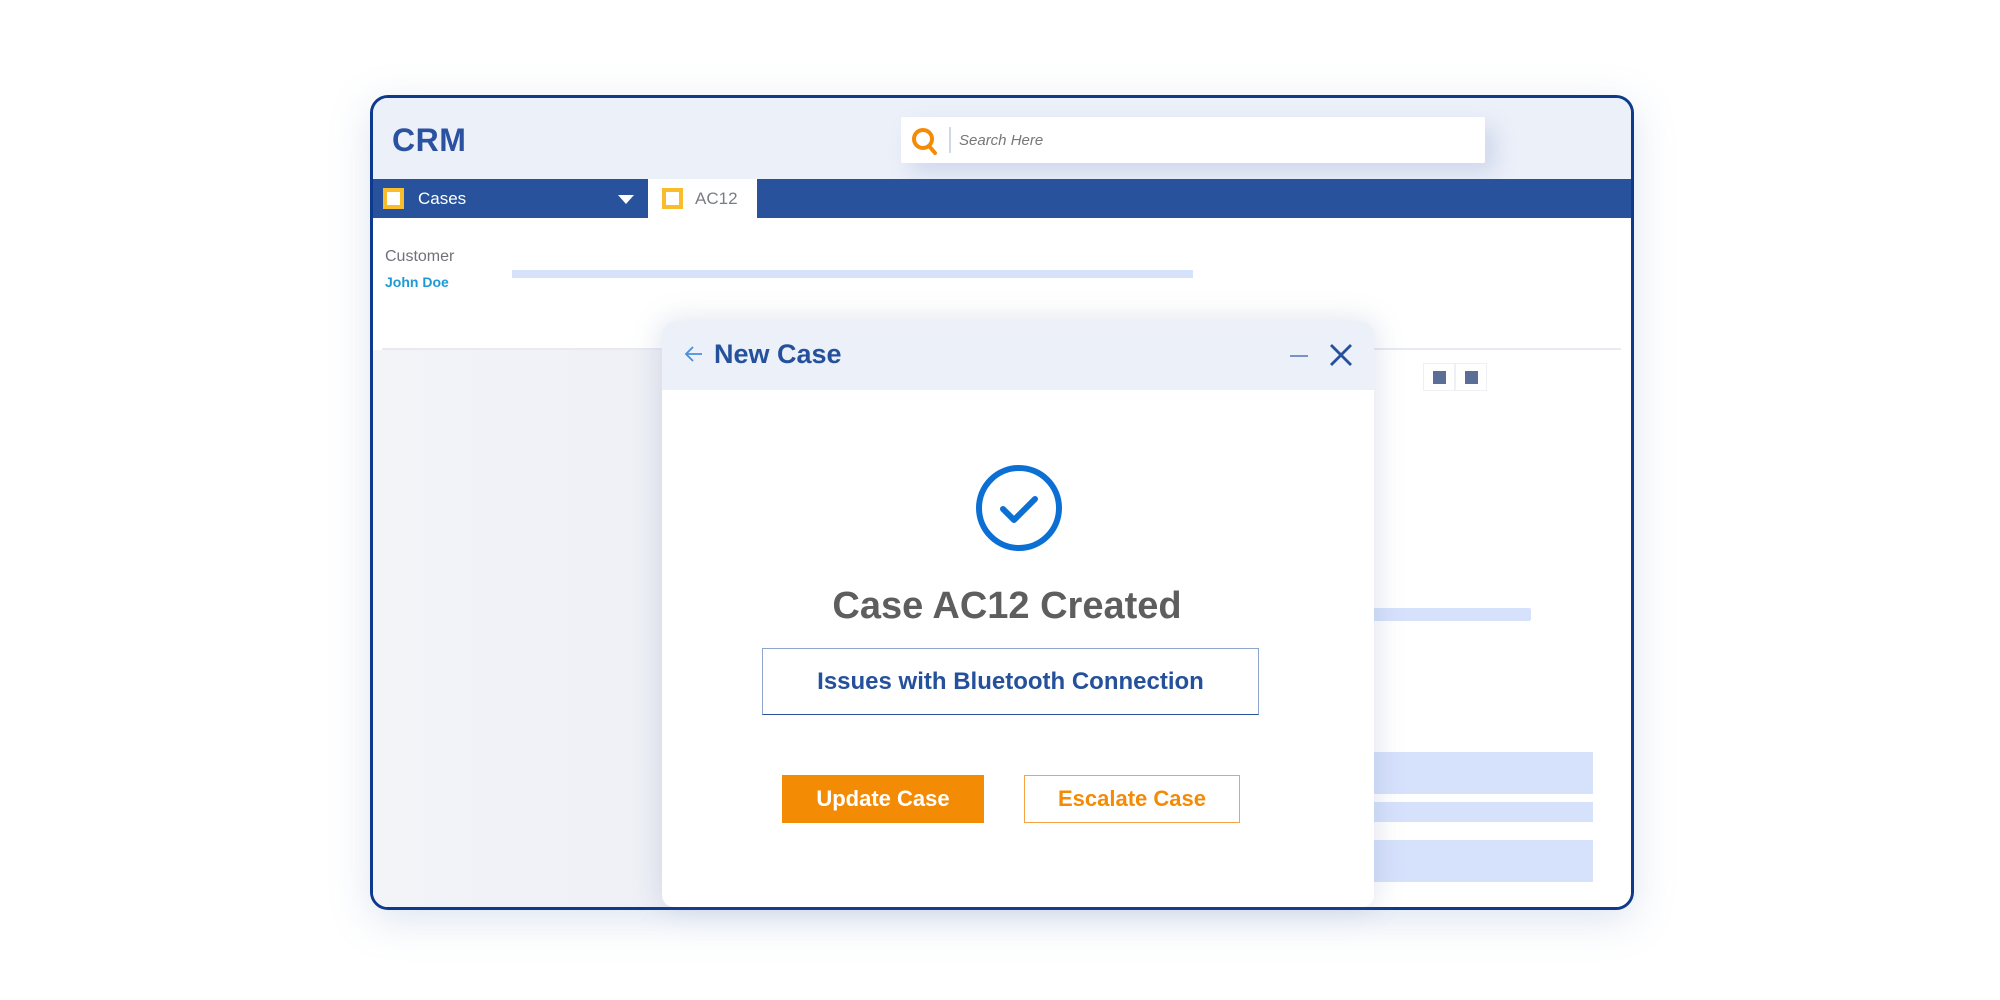 This screenshot has width=2000, height=1000. I want to click on search-icon, so click(925, 141).